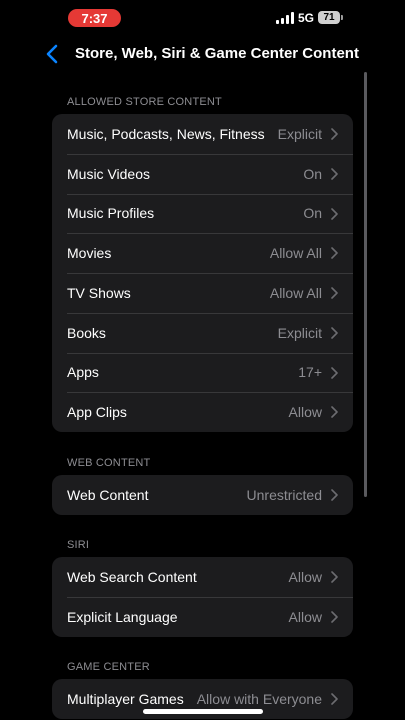 The image size is (405, 720). Describe the element at coordinates (89, 253) in the screenshot. I see `row-label: Movies` at that location.